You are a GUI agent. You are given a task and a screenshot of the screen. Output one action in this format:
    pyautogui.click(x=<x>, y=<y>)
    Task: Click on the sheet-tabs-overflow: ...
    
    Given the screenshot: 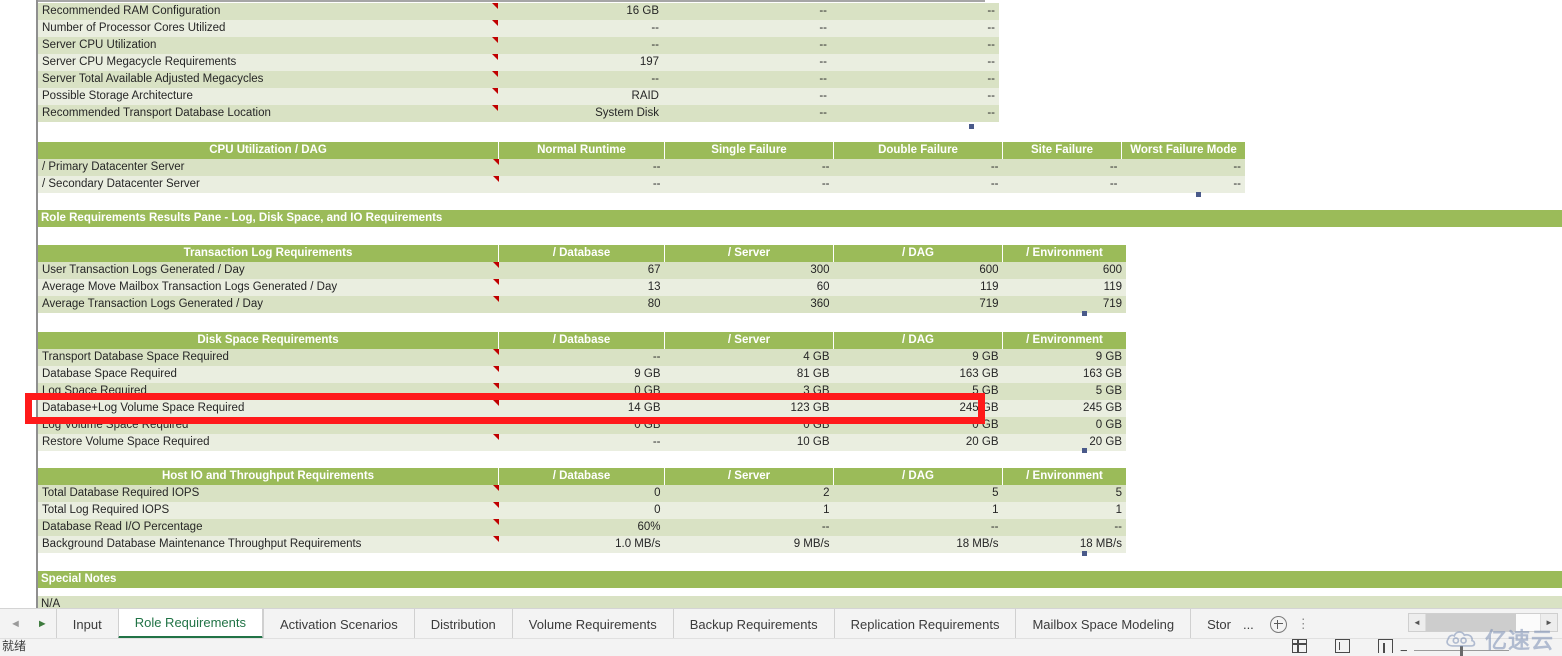 What is the action you would take?
    pyautogui.click(x=1248, y=624)
    